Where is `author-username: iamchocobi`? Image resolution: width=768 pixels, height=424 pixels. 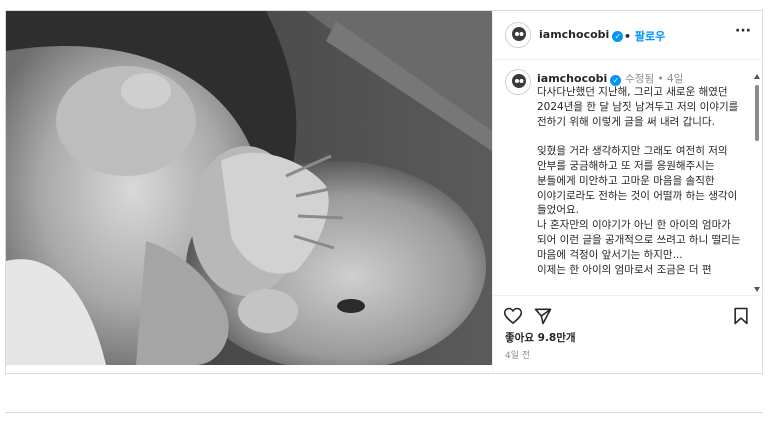 author-username: iamchocobi is located at coordinates (574, 34).